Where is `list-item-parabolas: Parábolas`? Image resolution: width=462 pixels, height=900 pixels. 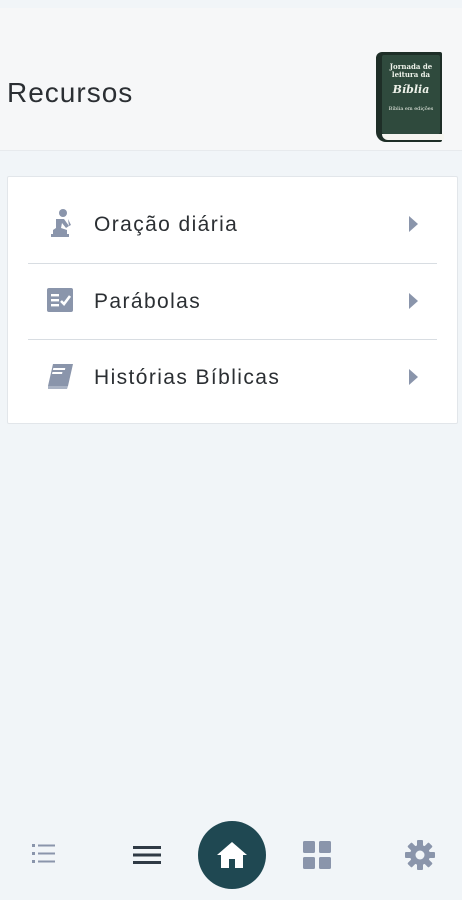 list-item-parabolas: Parábolas is located at coordinates (232, 292).